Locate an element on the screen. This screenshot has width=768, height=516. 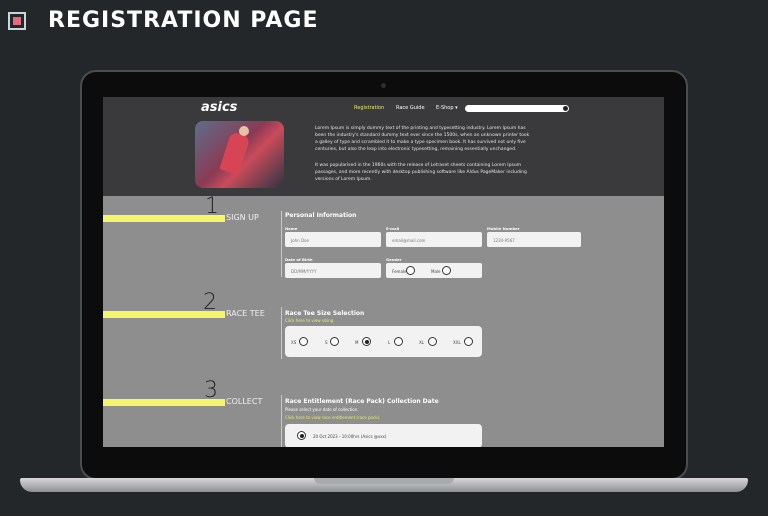
collection-card: 20 Oct 2023 - 10:00hrs (Asics @xxx) is located at coordinates (383, 435).